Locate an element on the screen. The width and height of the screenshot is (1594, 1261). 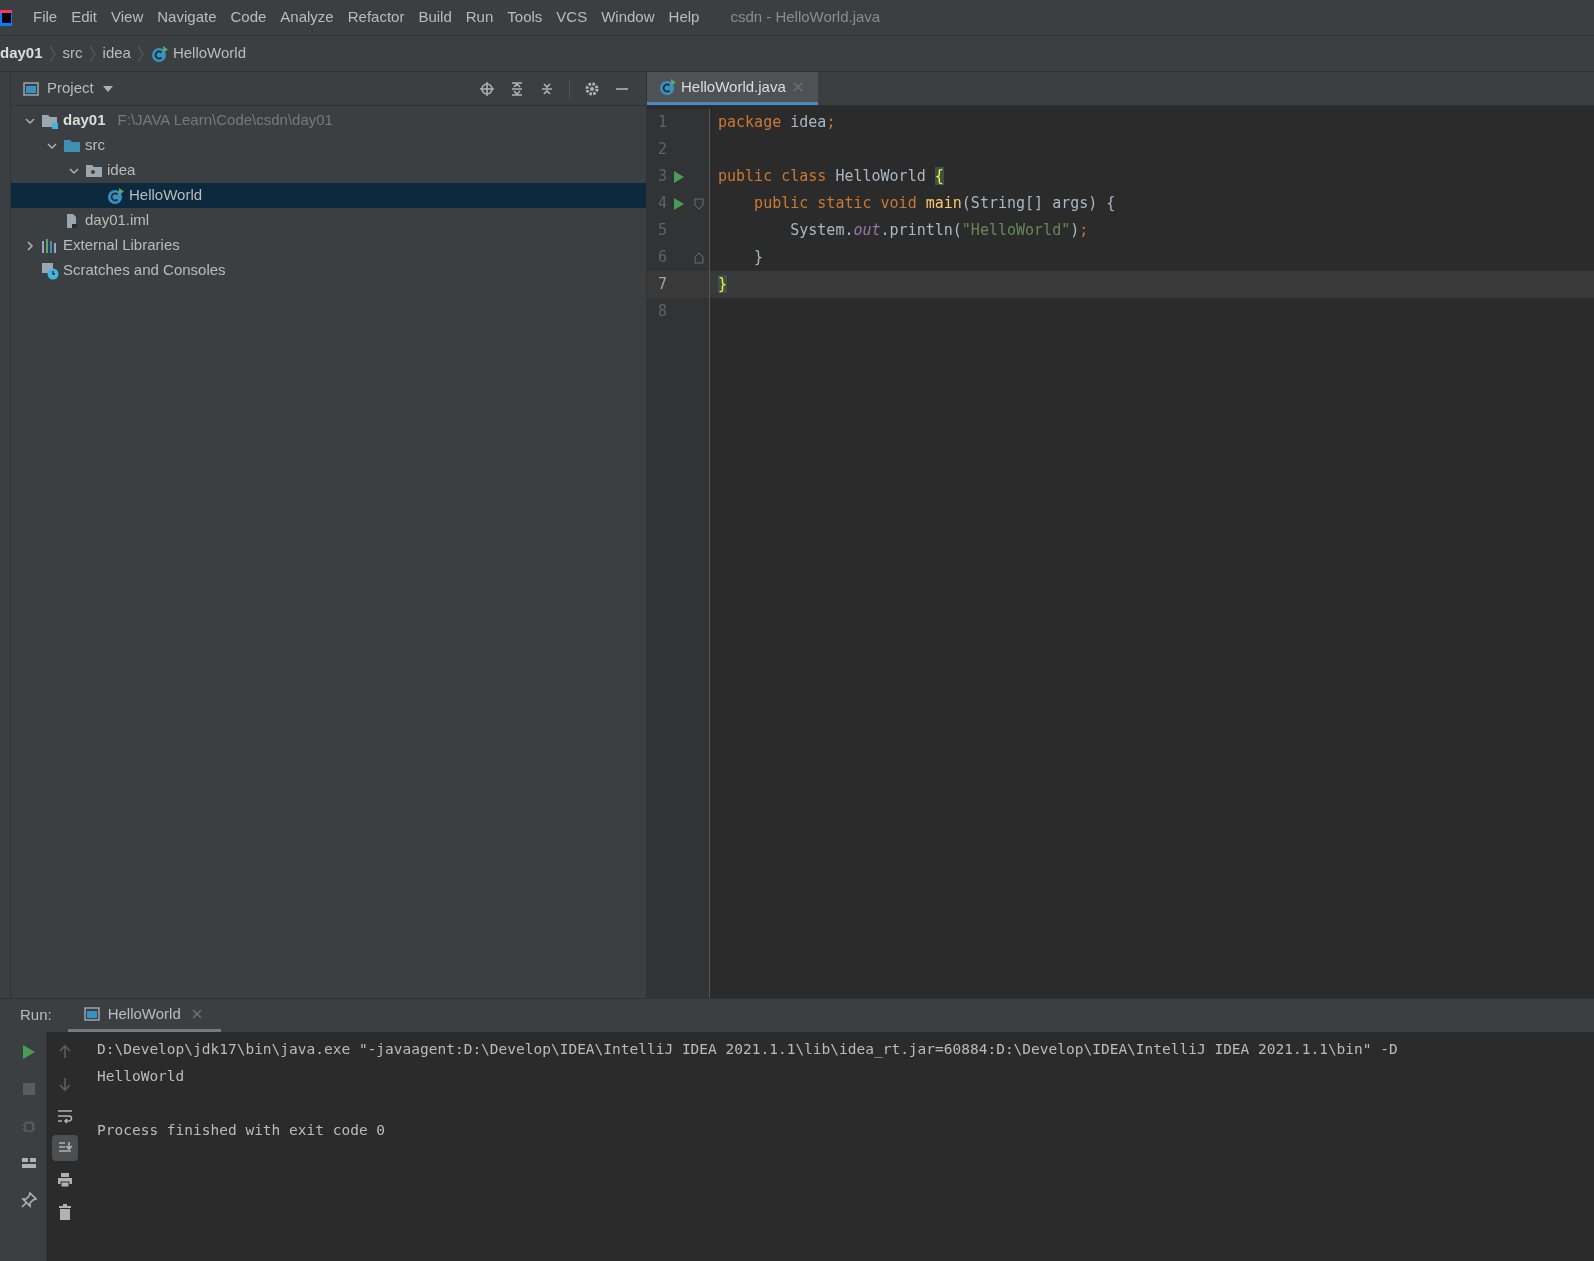
locate-icon is located at coordinates (487, 88).